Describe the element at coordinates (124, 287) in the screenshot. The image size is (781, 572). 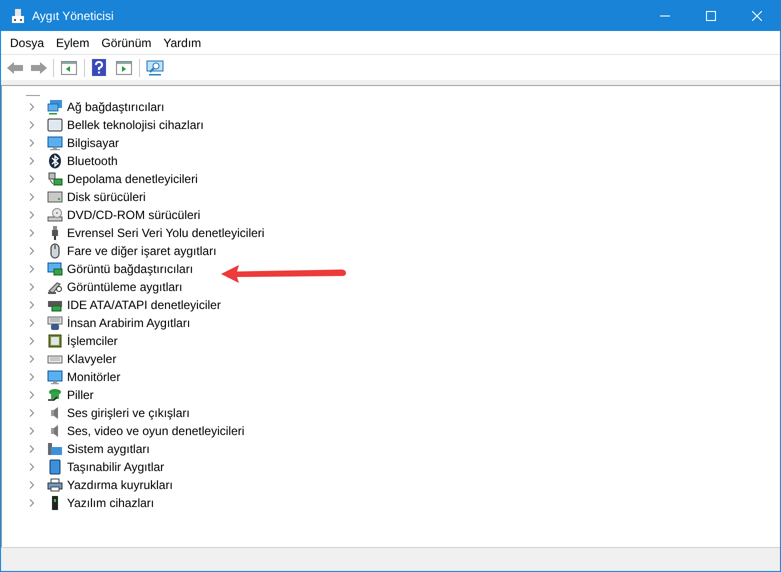
I see `tree-item: Görüntüleme aygıtları` at that location.